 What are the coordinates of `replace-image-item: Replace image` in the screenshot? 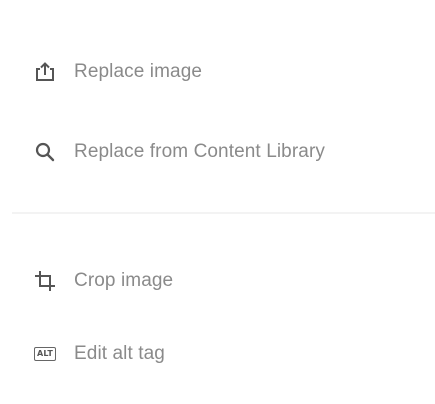 It's located at (116, 72).